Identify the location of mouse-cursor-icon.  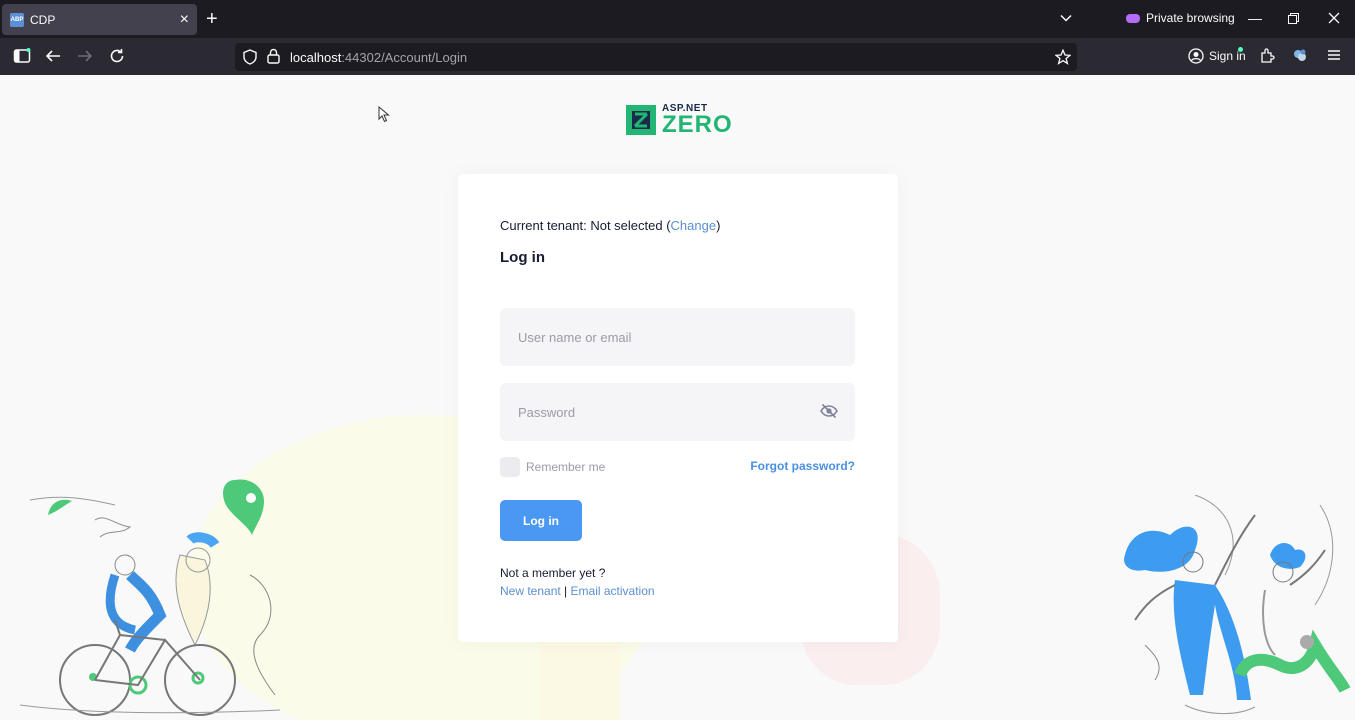
(384, 114).